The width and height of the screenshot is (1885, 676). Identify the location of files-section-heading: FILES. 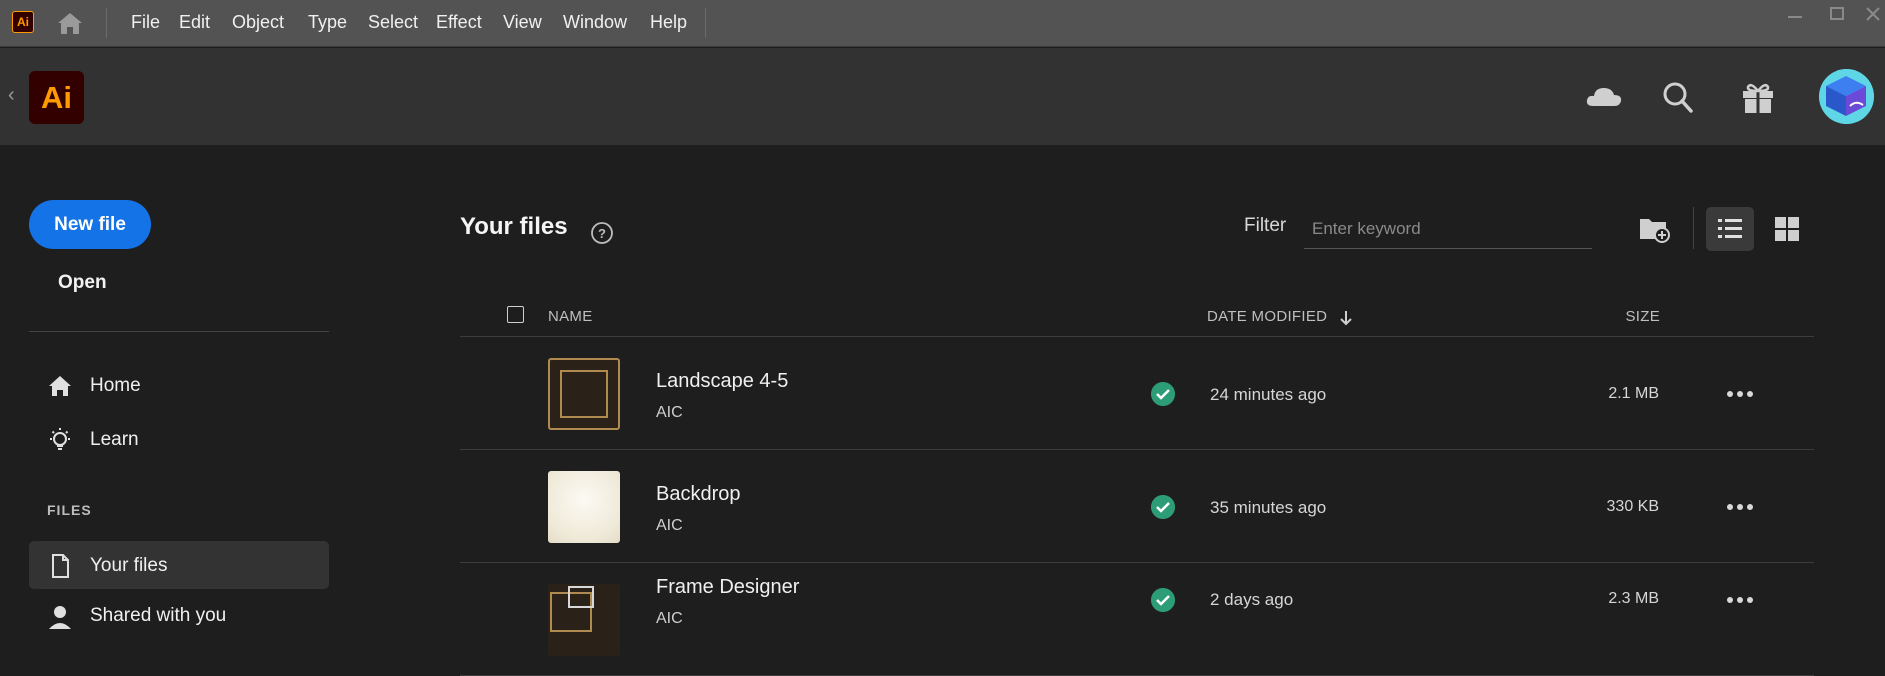
(69, 510).